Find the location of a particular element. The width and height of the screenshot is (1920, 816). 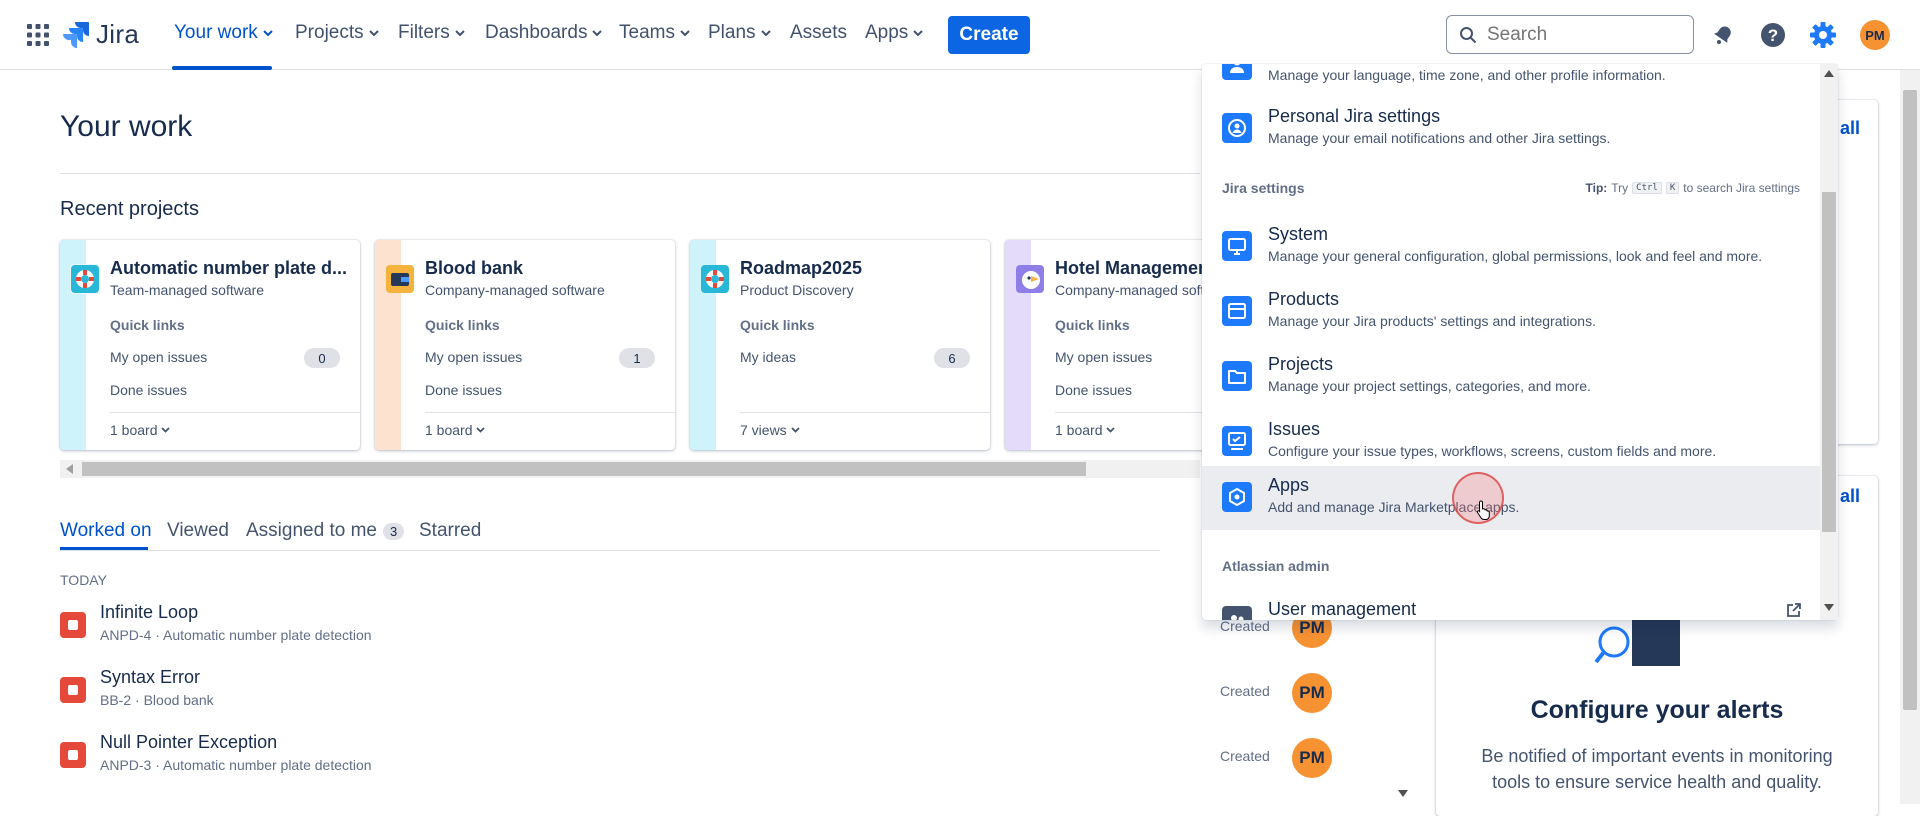

views-dropdown: 7 views is located at coordinates (770, 430).